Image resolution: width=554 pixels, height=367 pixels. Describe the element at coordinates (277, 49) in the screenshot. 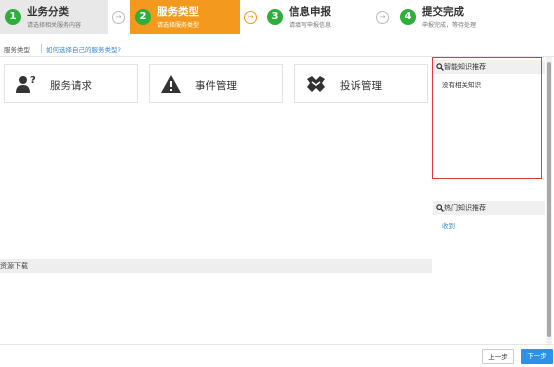

I see `service-type-bar: 服务类型 如何选择自己的服务类型?` at that location.